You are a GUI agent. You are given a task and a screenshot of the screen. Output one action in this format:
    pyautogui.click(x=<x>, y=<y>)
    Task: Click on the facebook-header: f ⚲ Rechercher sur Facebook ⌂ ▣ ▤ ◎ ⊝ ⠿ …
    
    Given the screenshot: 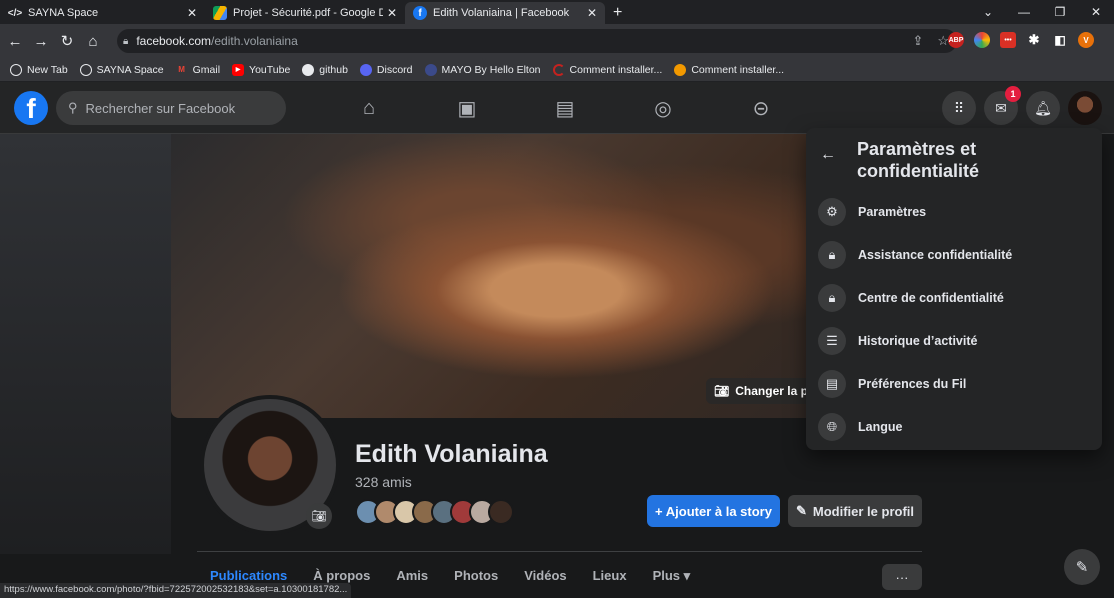 What is the action you would take?
    pyautogui.click(x=557, y=108)
    